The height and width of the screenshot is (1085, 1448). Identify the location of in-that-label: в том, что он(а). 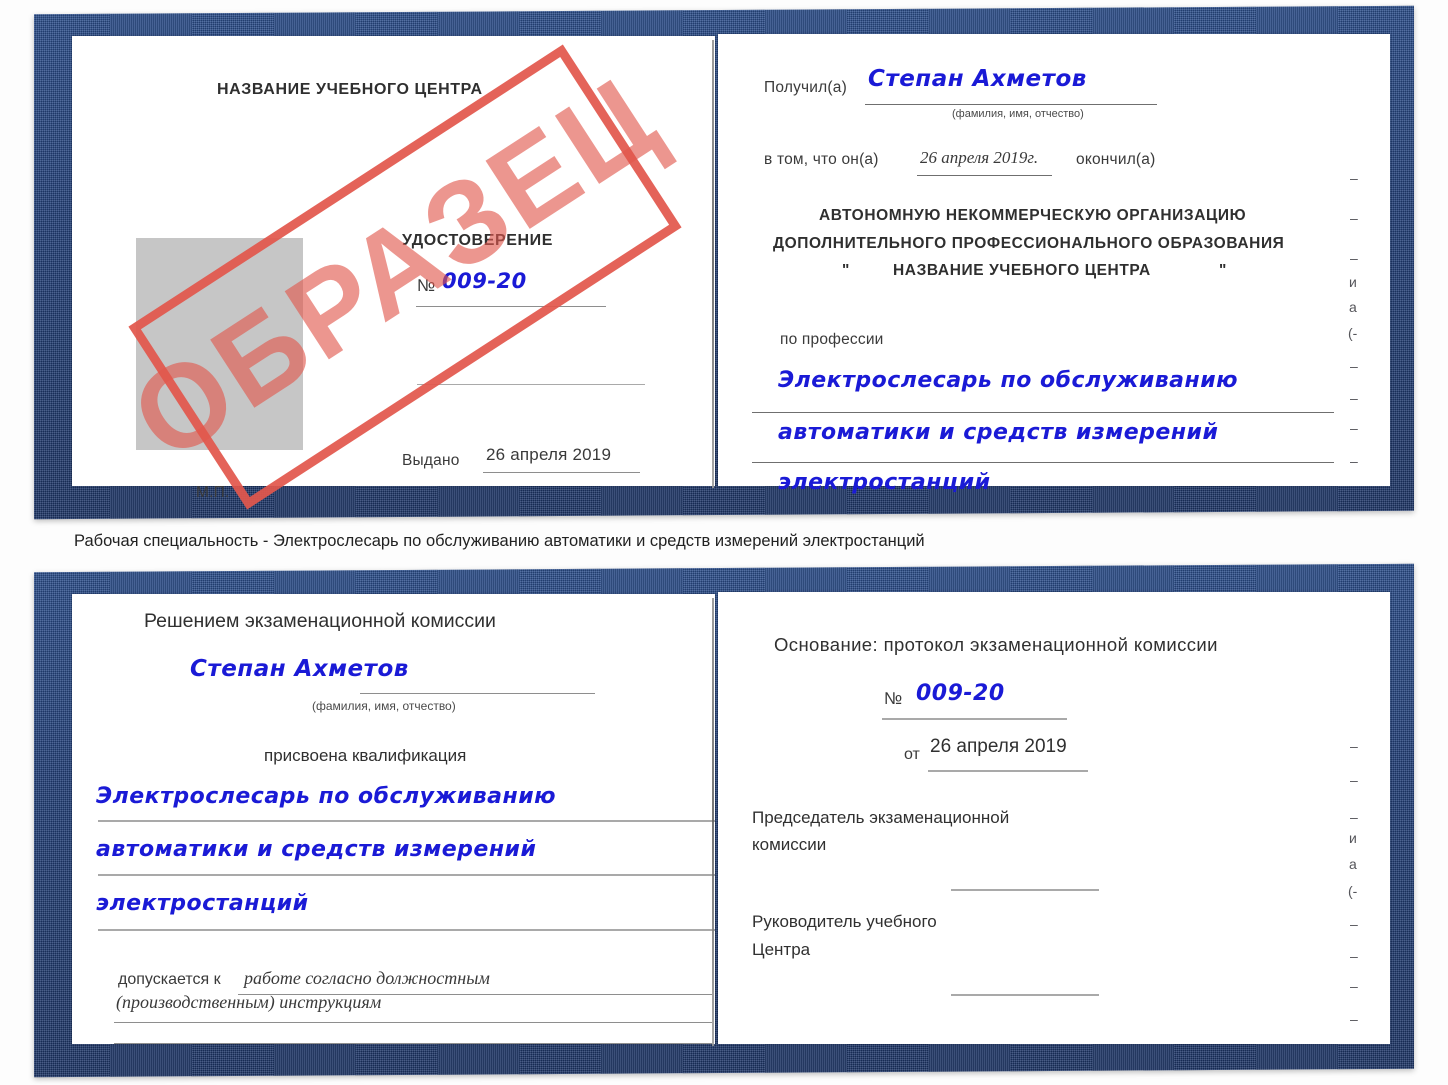
(821, 159).